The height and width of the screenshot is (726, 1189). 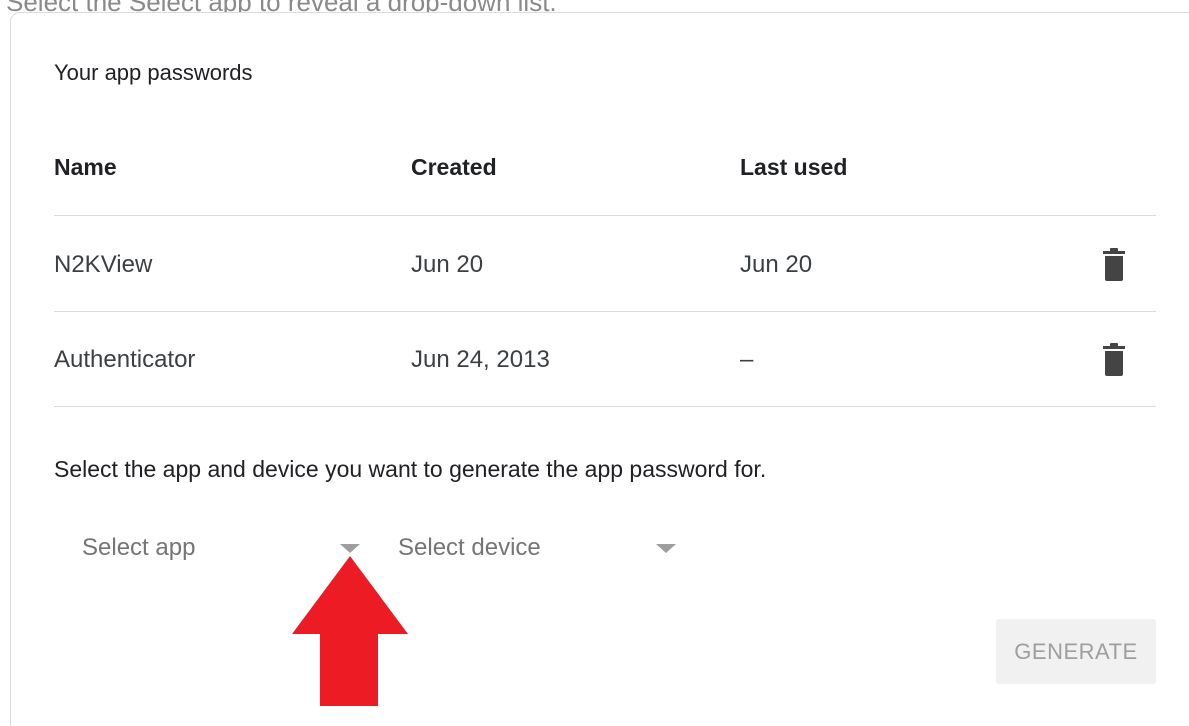 What do you see at coordinates (747, 359) in the screenshot?
I see `row-last-used: –` at bounding box center [747, 359].